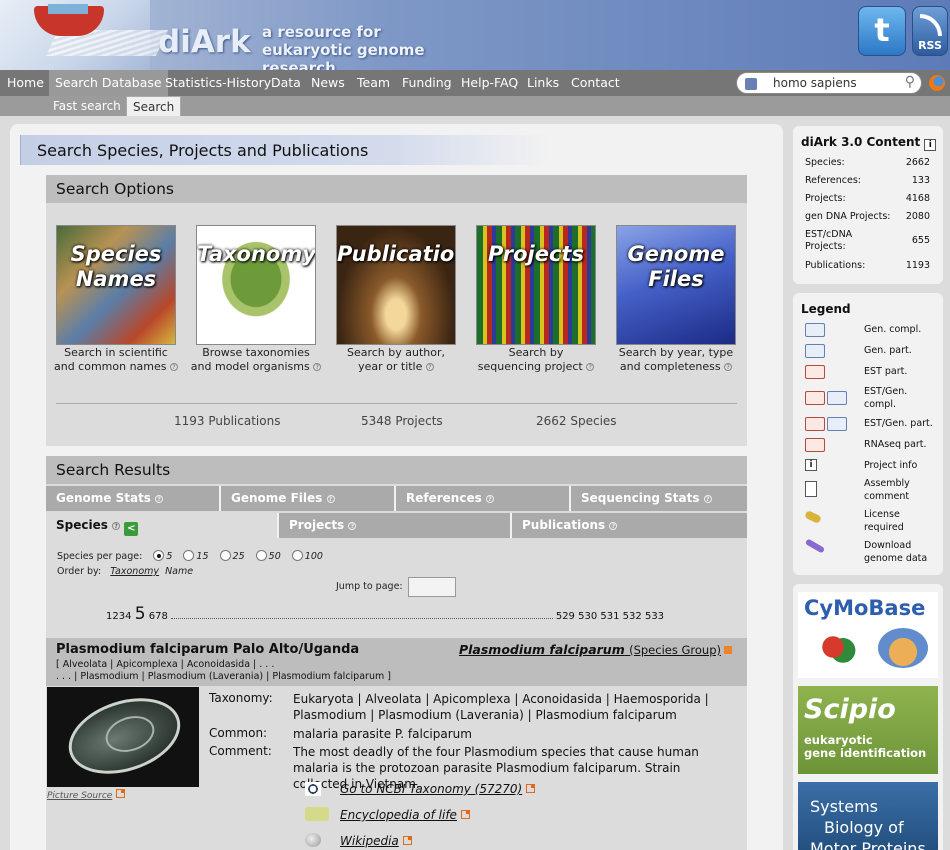 Image resolution: width=950 pixels, height=850 pixels. Describe the element at coordinates (868, 730) in the screenshot. I see `scipio-banner: Scipio eukaryotic gene identification` at that location.